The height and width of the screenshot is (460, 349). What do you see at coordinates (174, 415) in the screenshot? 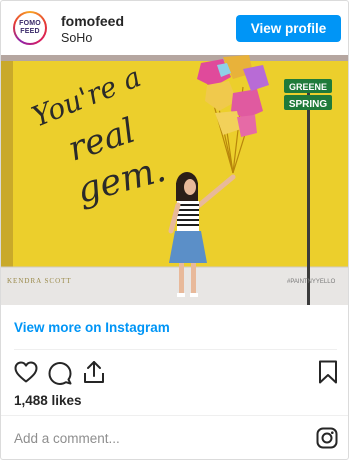
I see `comment-divider` at bounding box center [174, 415].